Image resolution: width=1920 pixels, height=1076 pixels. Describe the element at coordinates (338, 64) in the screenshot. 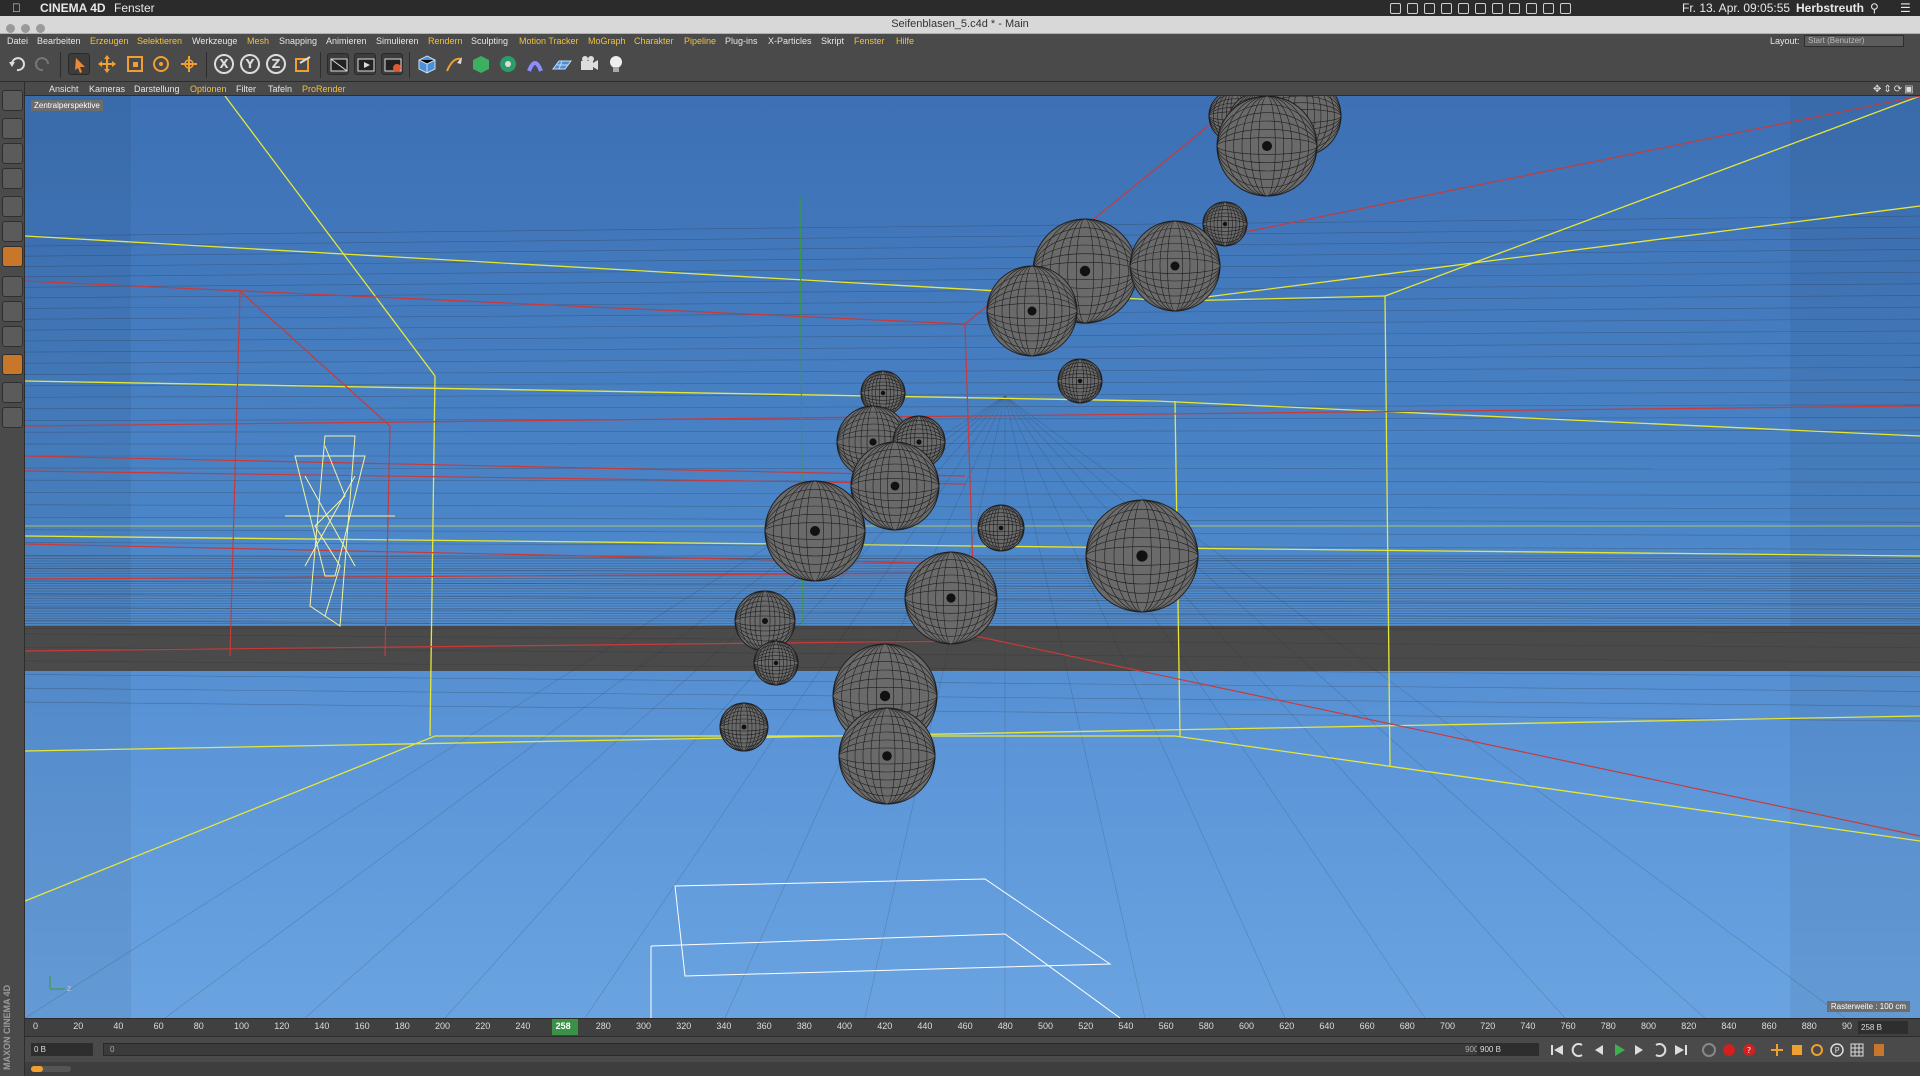

I see `render-view-icon` at that location.